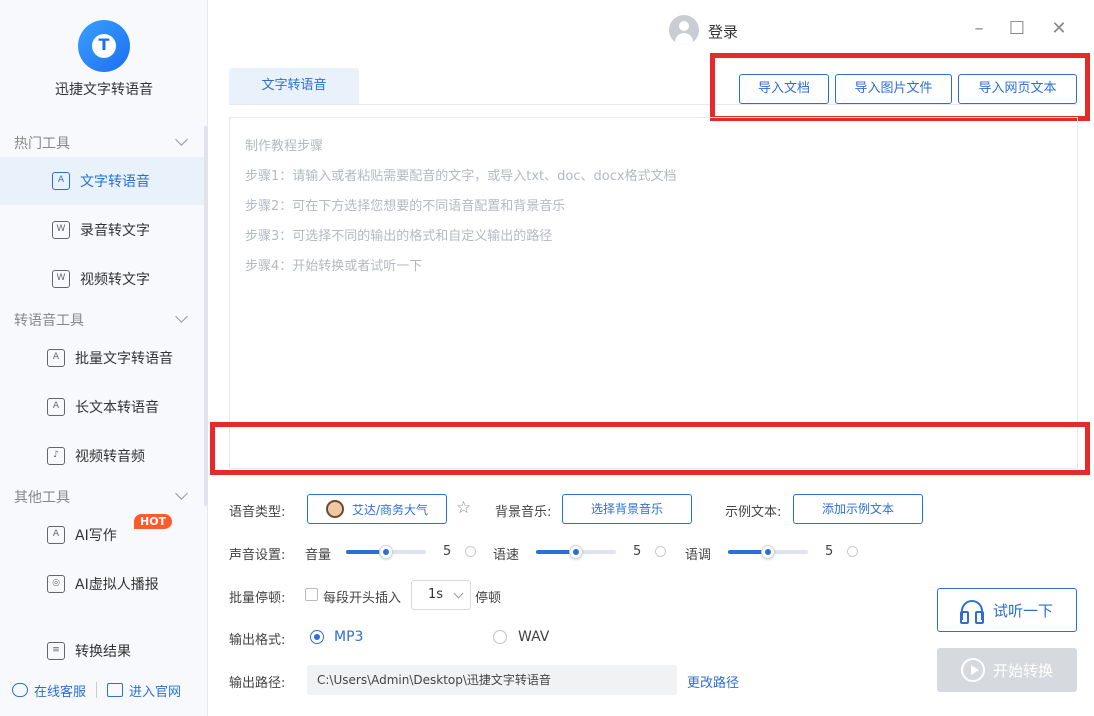  What do you see at coordinates (104, 320) in the screenshot?
I see `group-speech-tools: 转语音工具` at bounding box center [104, 320].